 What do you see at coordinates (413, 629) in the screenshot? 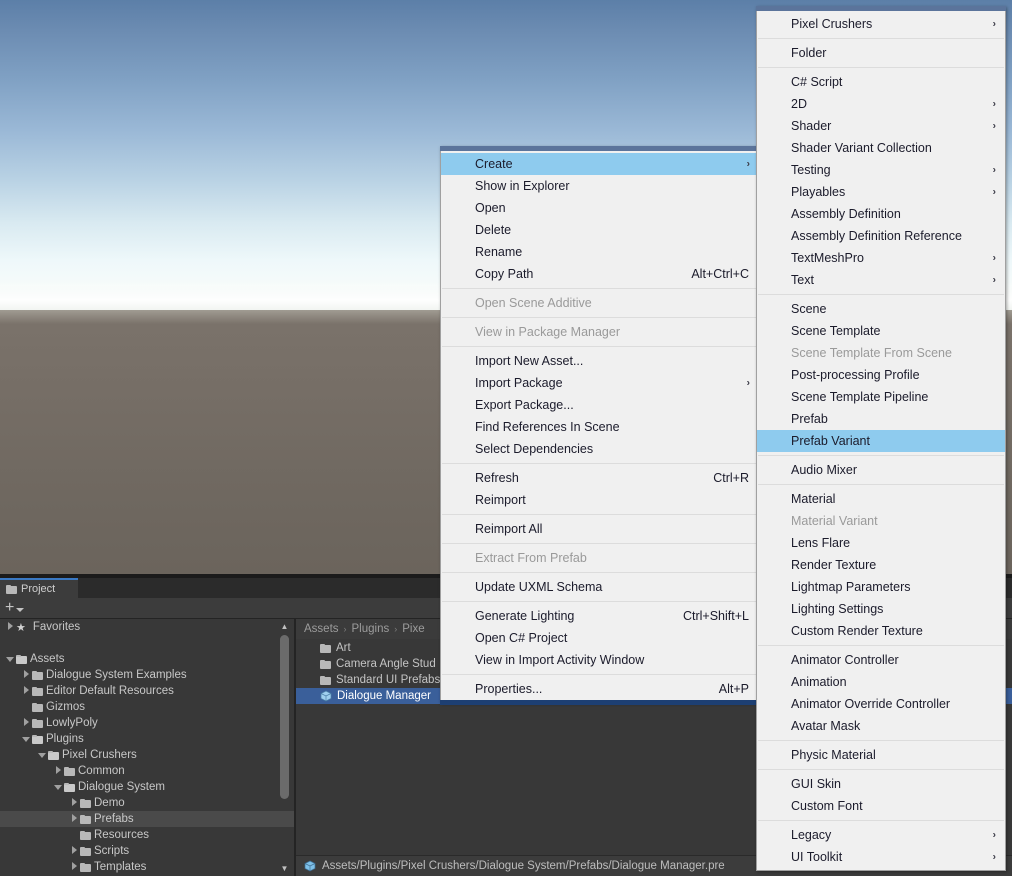
I see `breadcrumb-item-pixe: Pixe` at bounding box center [413, 629].